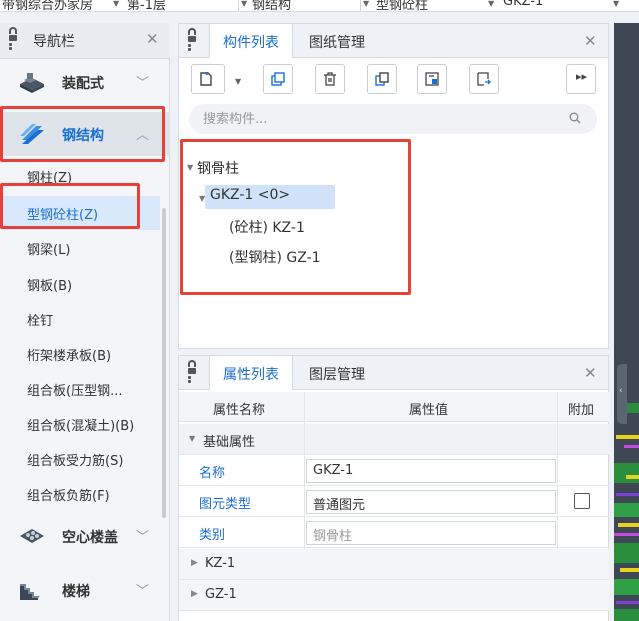  I want to click on new-component-button, so click(208, 79).